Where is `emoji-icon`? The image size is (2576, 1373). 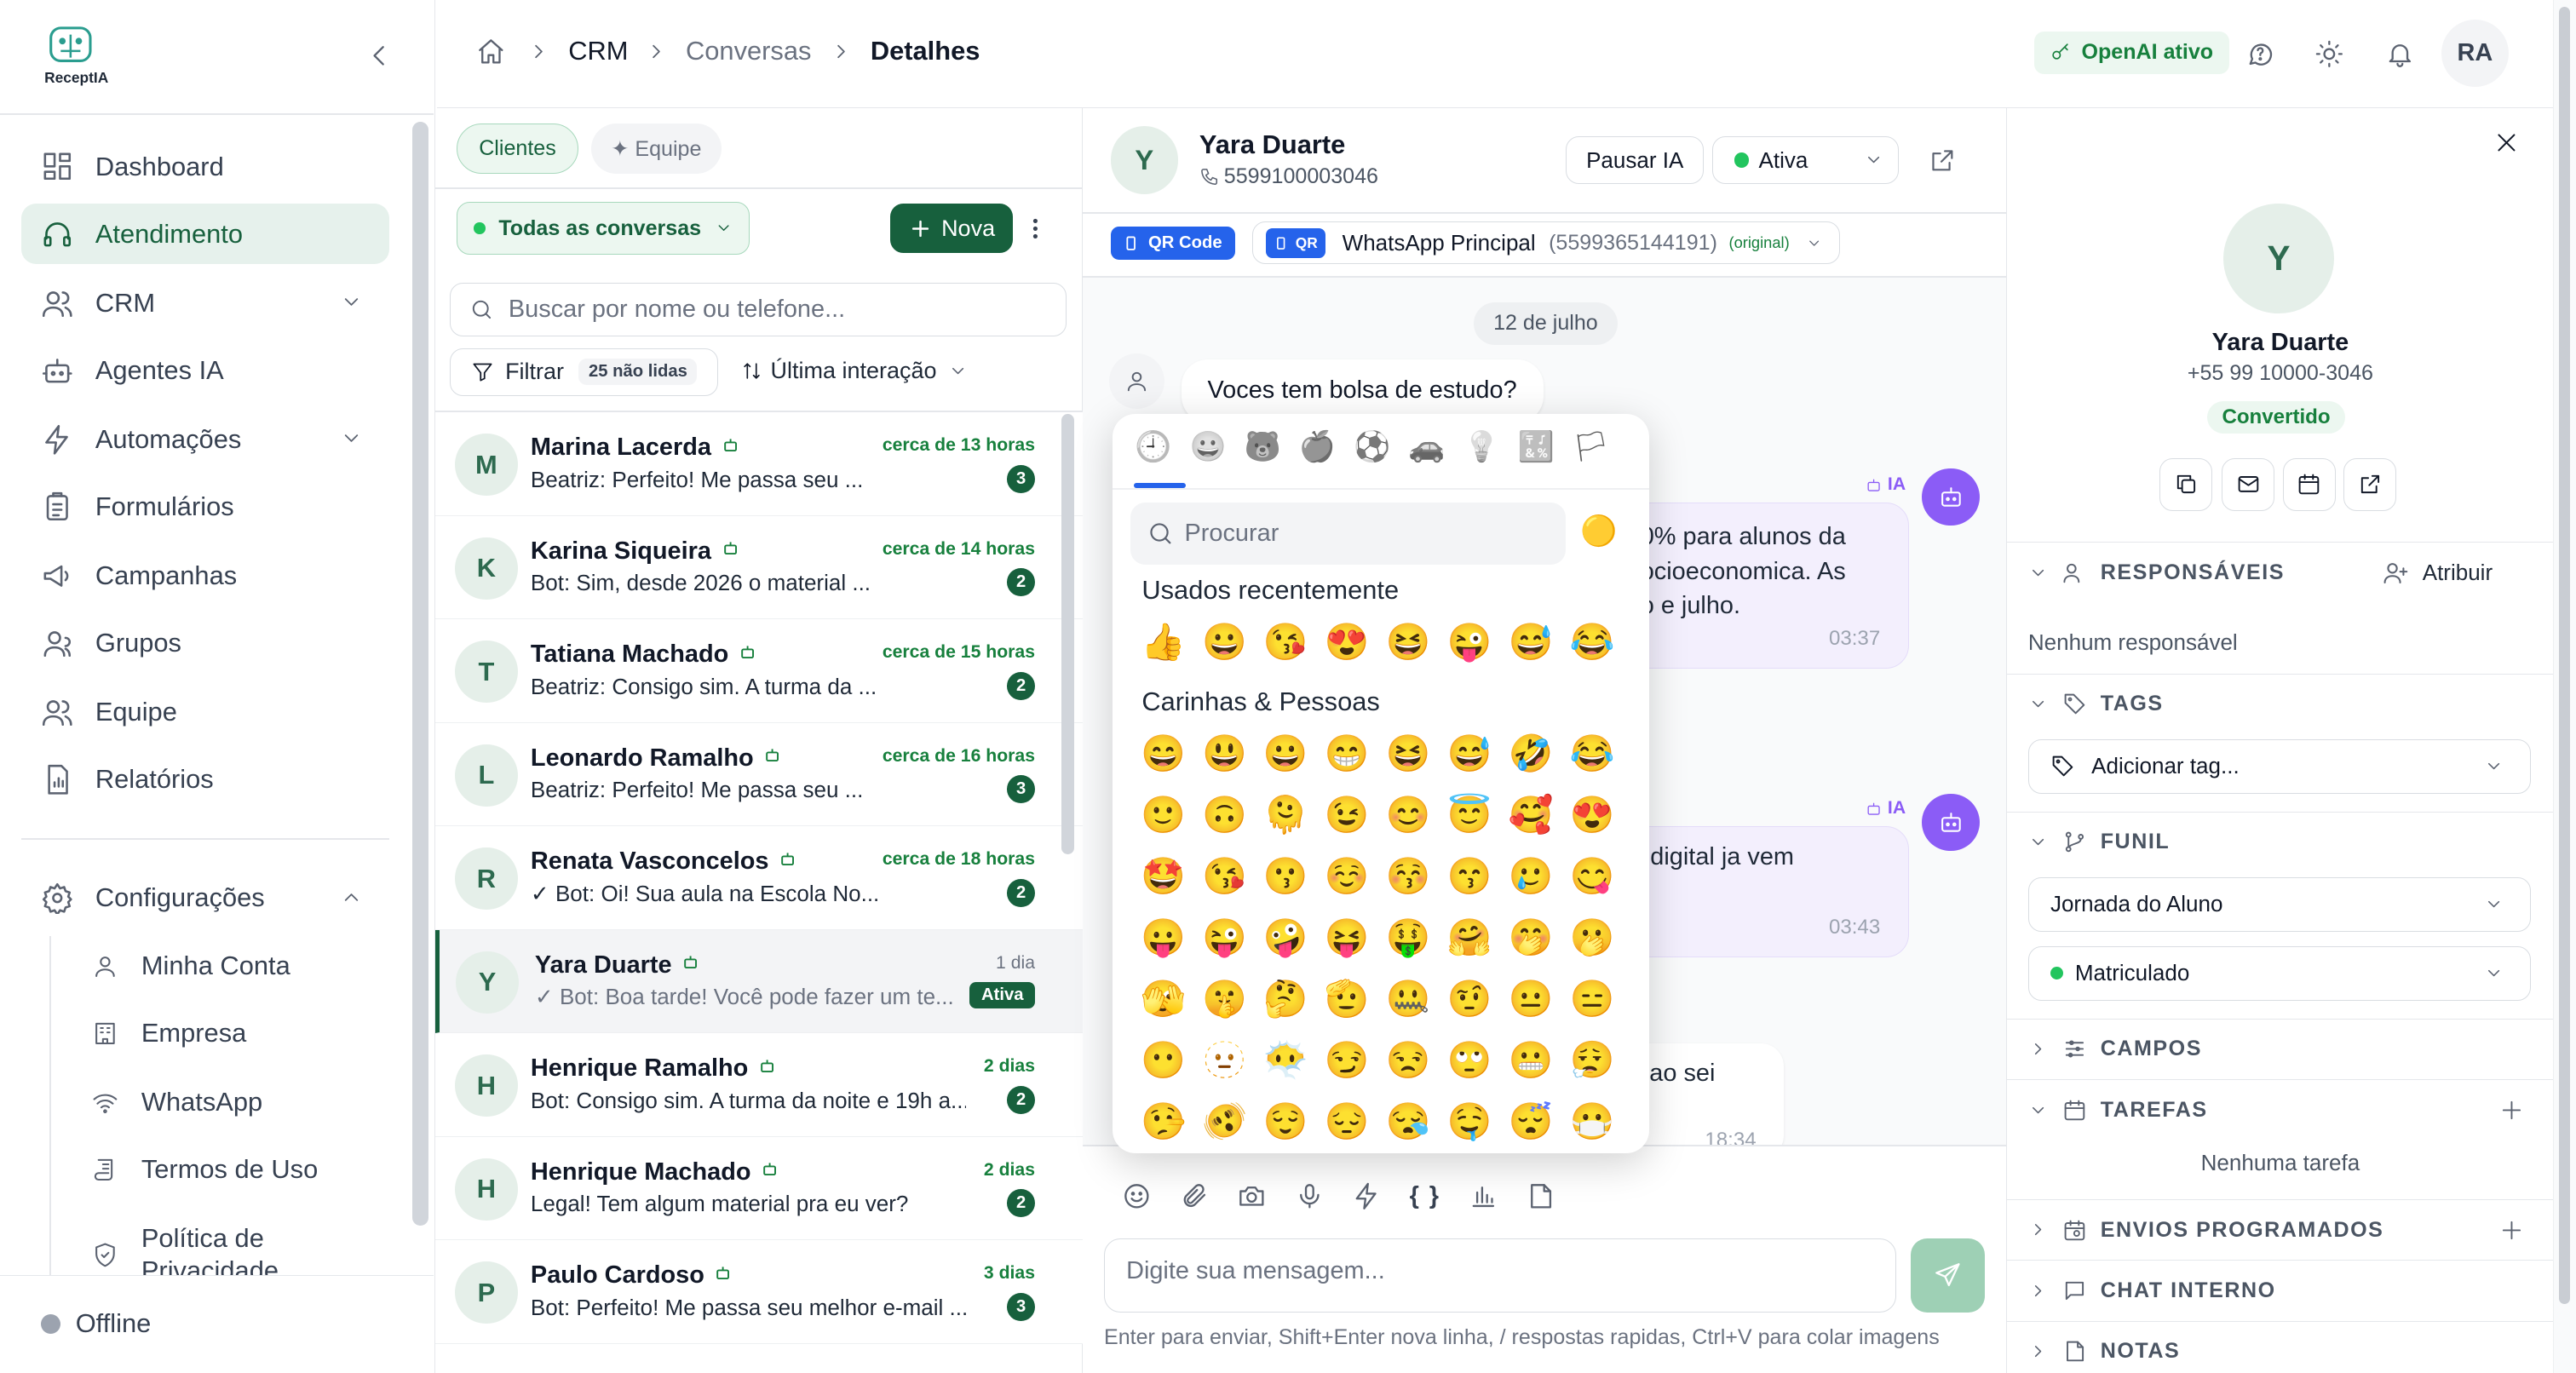 emoji-icon is located at coordinates (1137, 1196).